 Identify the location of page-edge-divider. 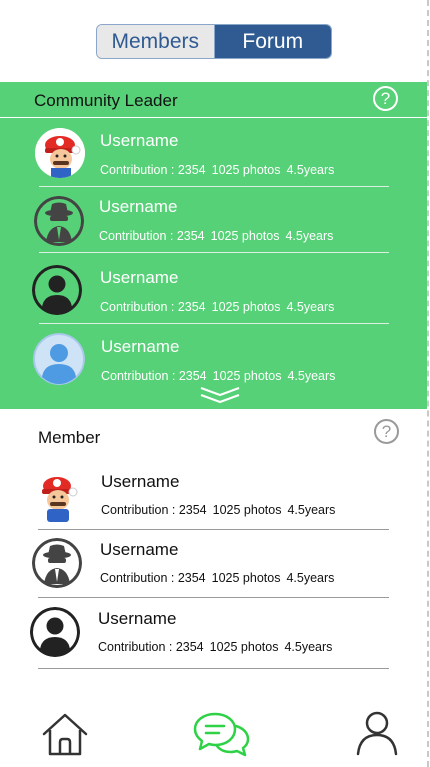
(428, 383).